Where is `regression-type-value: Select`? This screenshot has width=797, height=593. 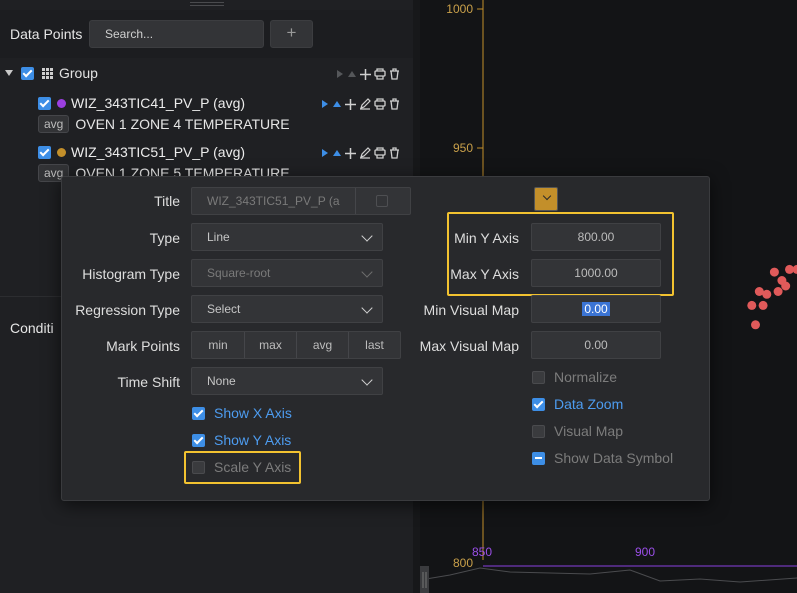
regression-type-value: Select is located at coordinates (224, 309).